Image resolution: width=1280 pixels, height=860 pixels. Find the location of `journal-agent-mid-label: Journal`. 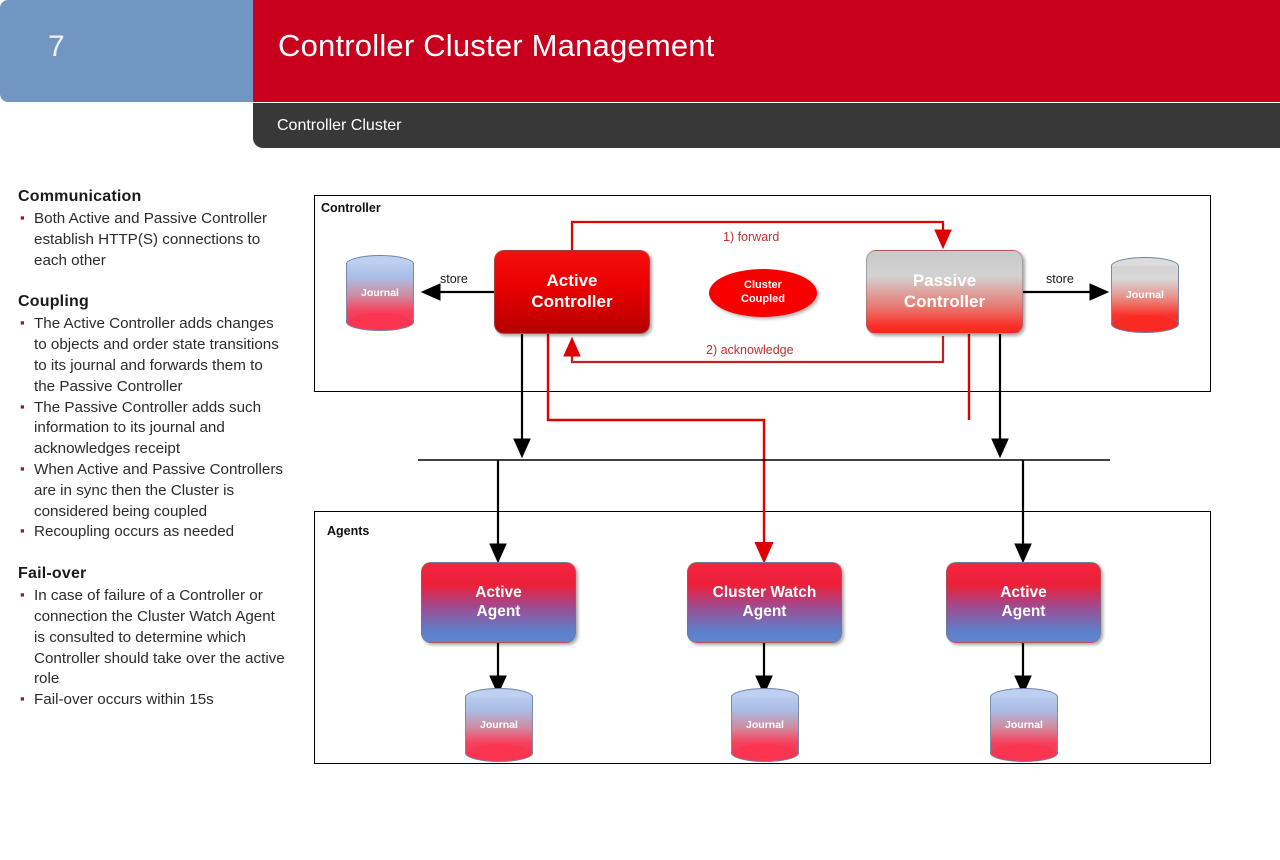

journal-agent-mid-label: Journal is located at coordinates (765, 725).